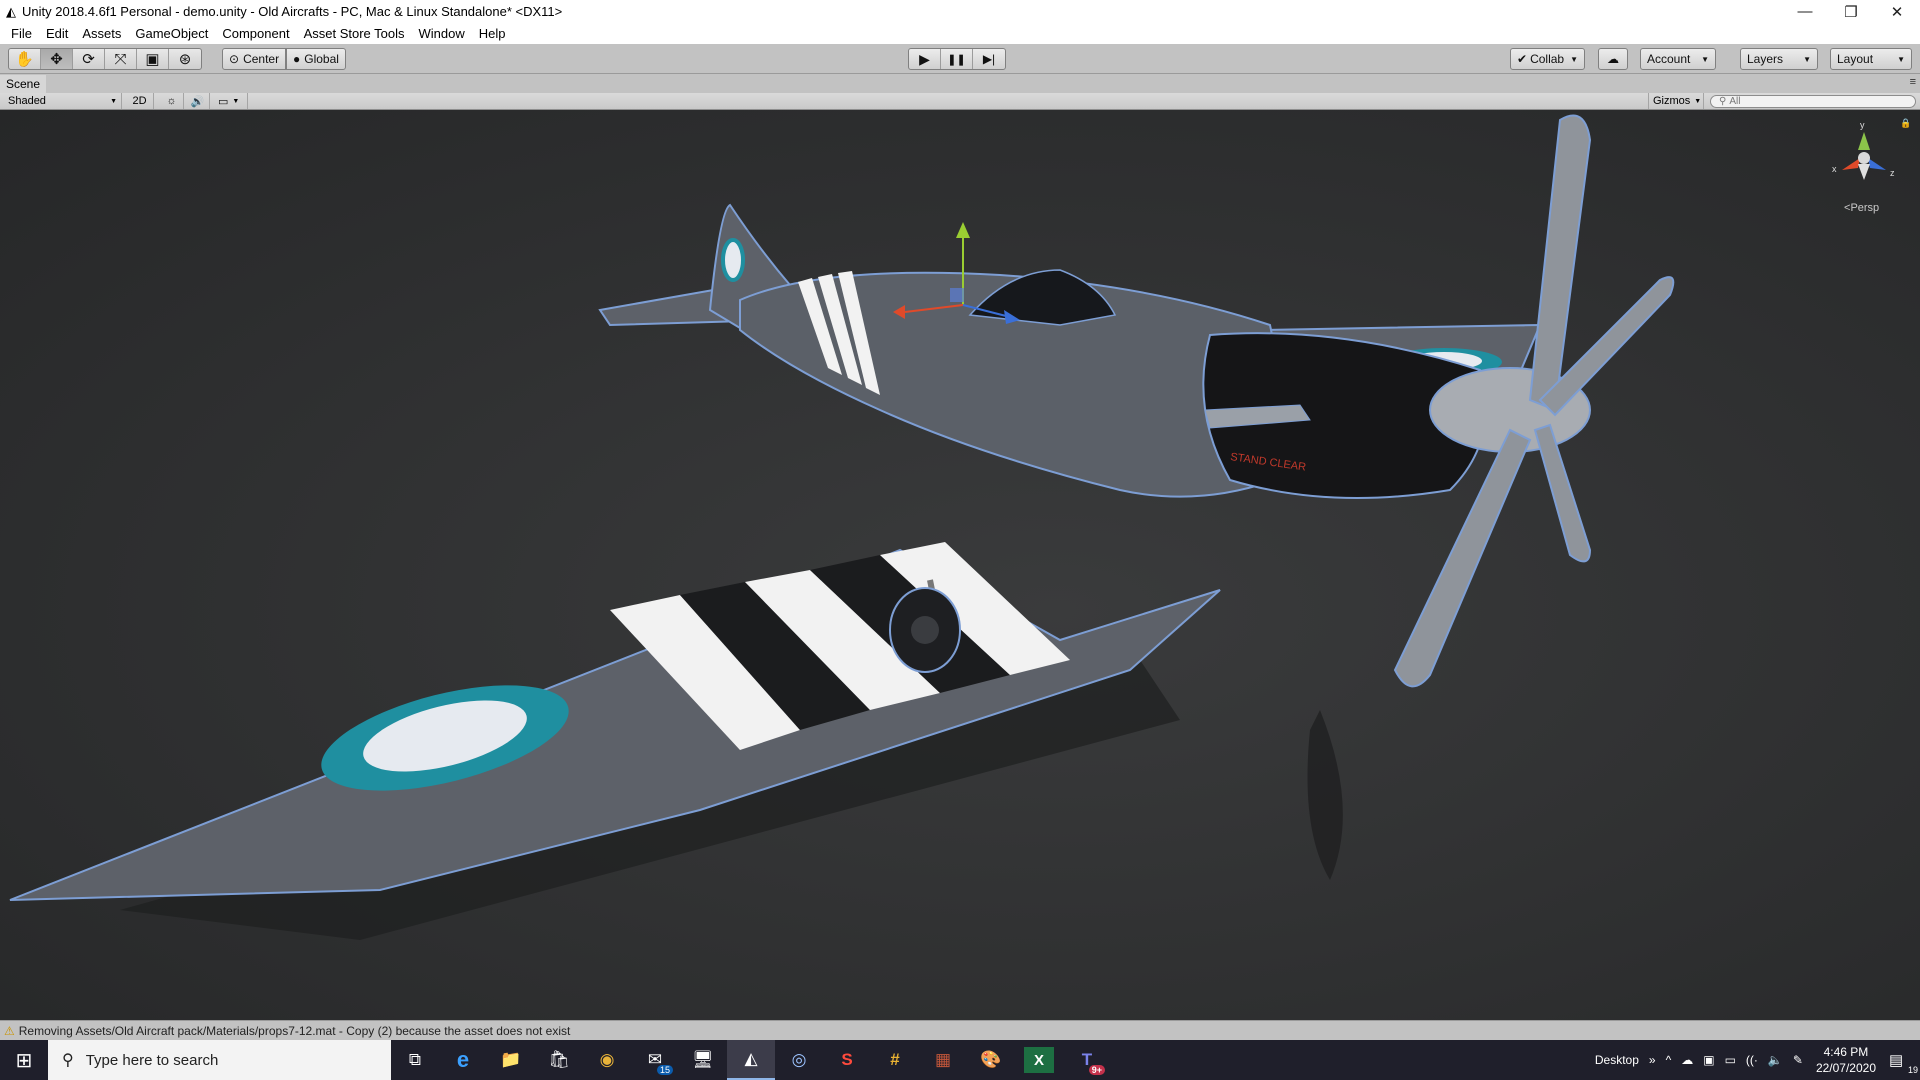 This screenshot has width=1920, height=1080. What do you see at coordinates (1905, 123) in the screenshot?
I see `lock-icon: 🔒` at bounding box center [1905, 123].